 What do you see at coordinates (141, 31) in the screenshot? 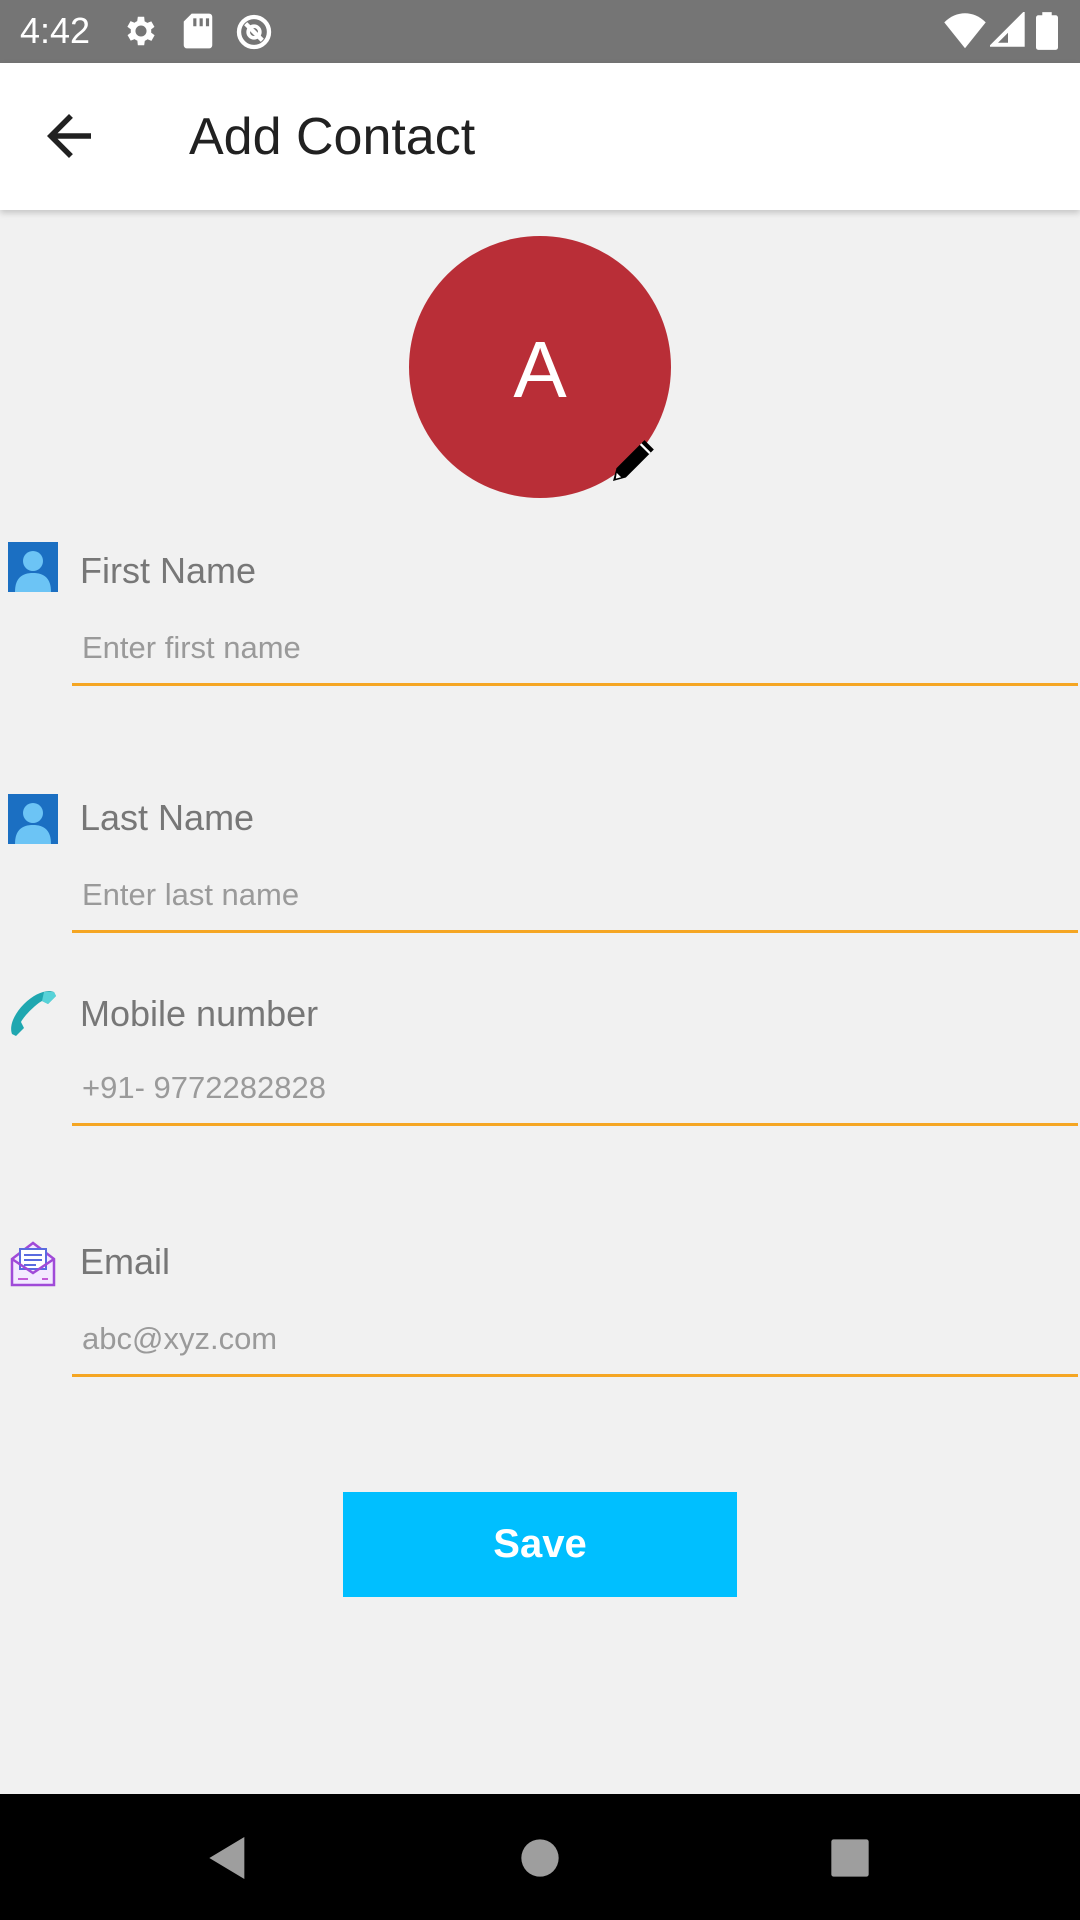
I see `settings-icon` at bounding box center [141, 31].